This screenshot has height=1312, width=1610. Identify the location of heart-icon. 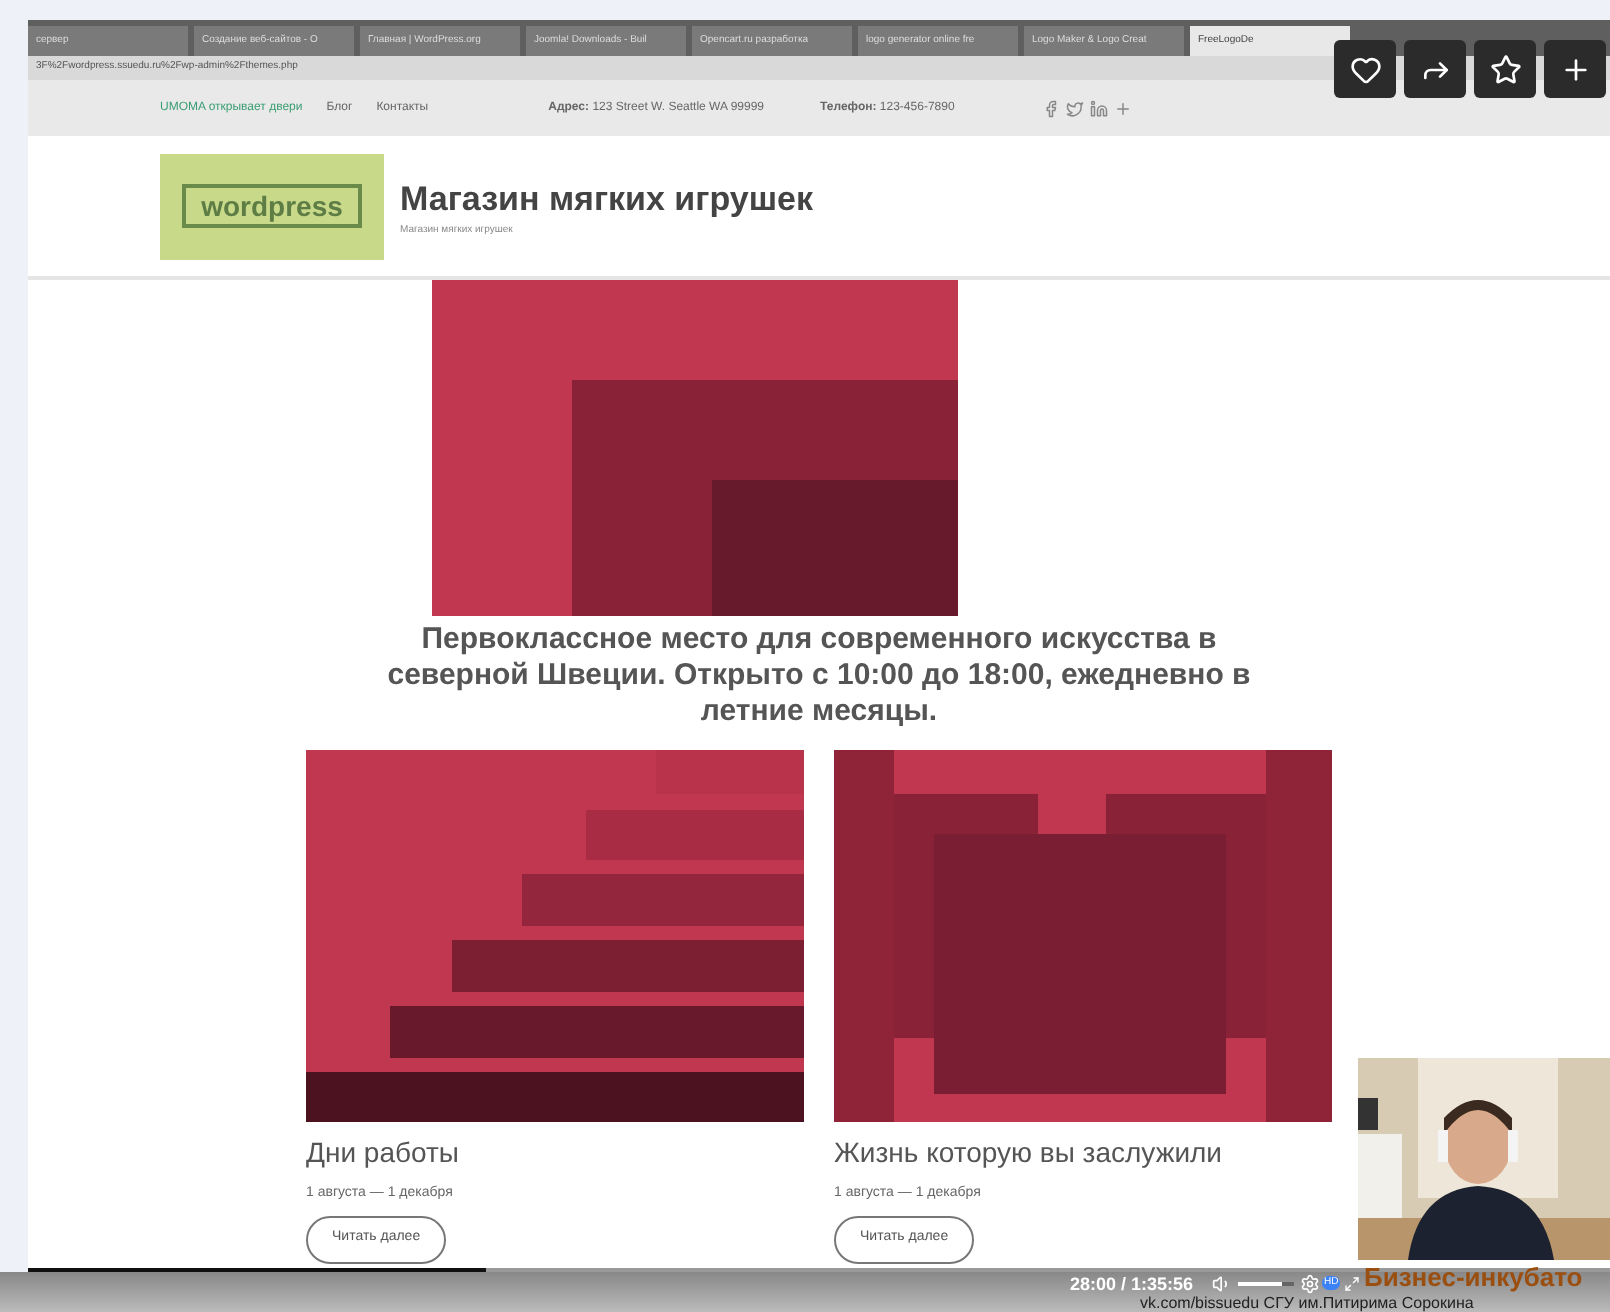
(1365, 69).